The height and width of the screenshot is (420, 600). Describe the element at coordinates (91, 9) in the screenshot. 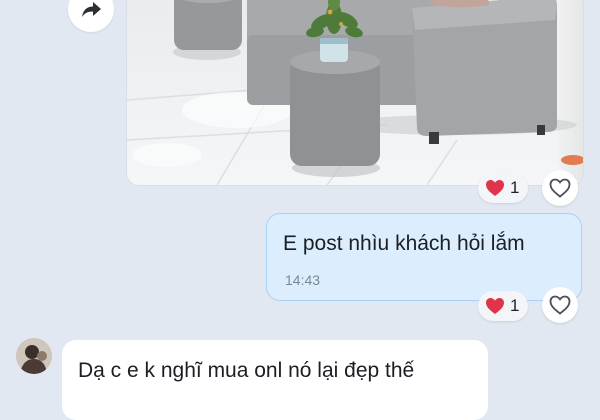

I see `share-arrow-icon` at that location.